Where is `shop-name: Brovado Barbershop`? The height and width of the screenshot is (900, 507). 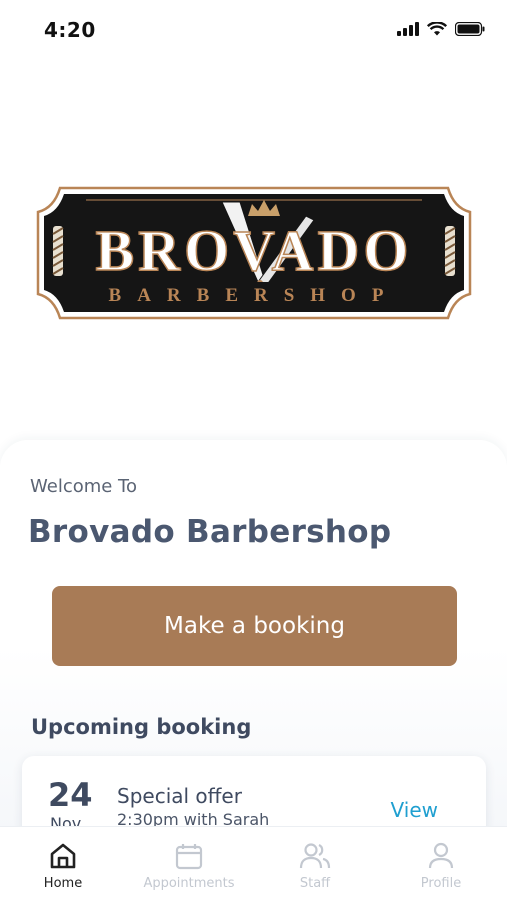 shop-name: Brovado Barbershop is located at coordinates (210, 532).